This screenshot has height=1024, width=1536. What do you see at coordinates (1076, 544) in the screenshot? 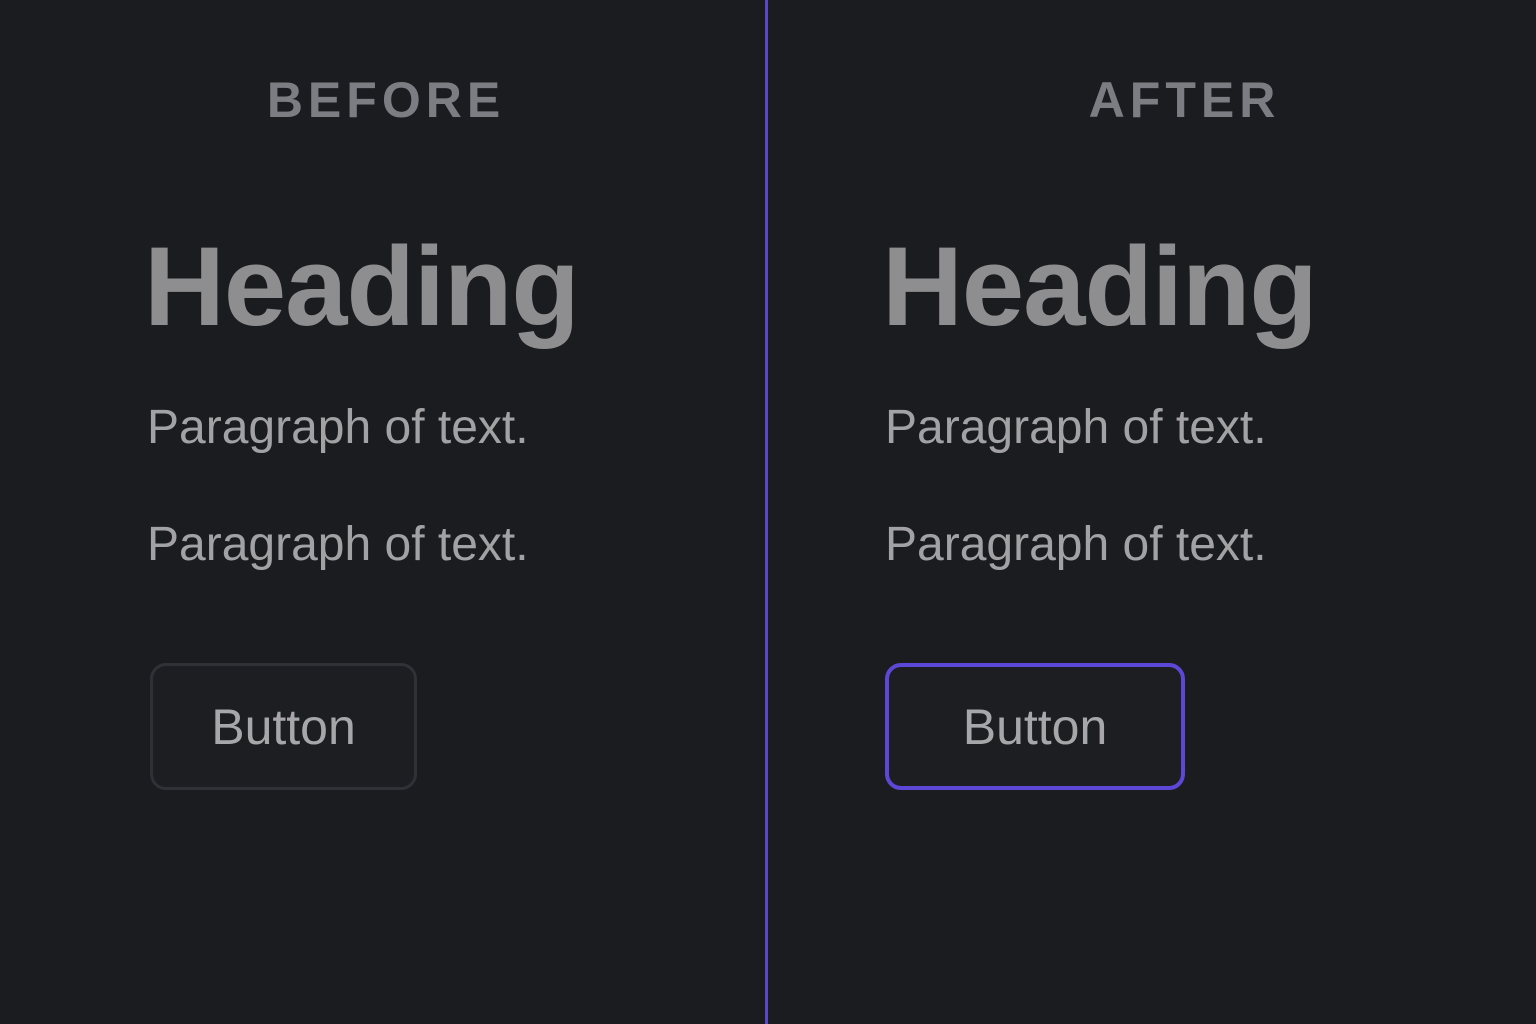
I see `after-paragraph-2: Paragraph of text.` at bounding box center [1076, 544].